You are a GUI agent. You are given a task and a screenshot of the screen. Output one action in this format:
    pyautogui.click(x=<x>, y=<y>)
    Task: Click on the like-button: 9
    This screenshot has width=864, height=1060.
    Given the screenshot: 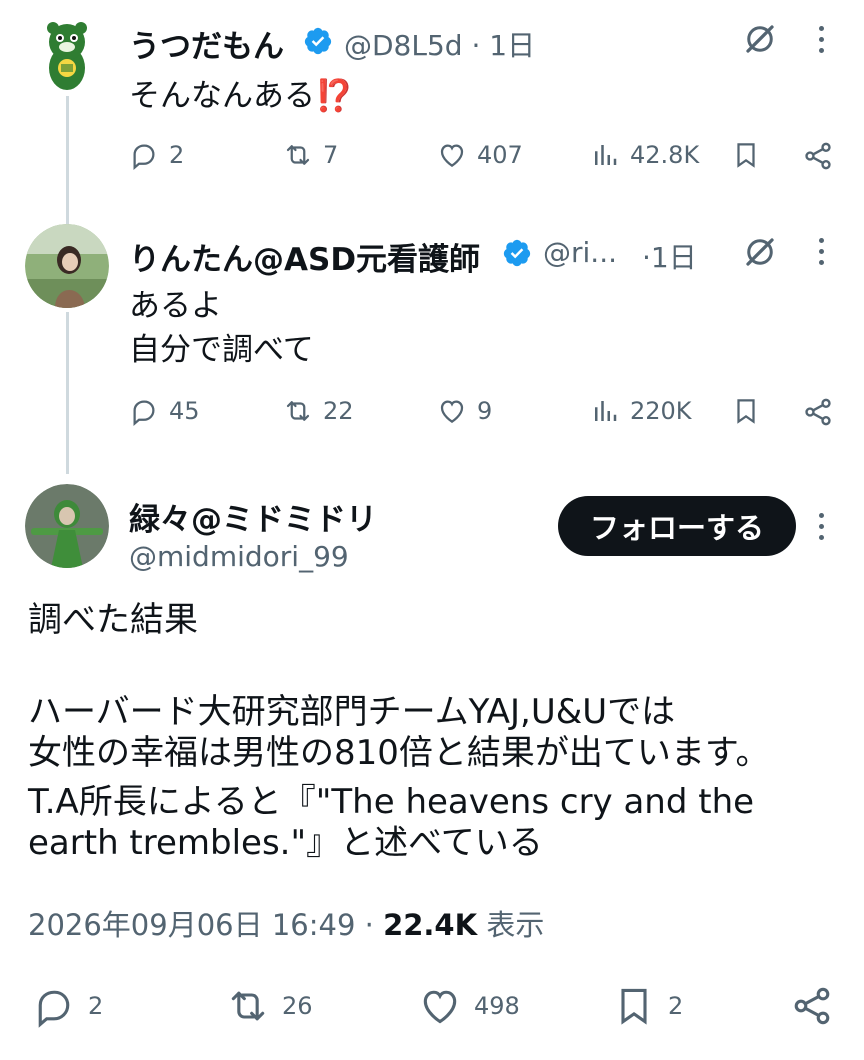 What is the action you would take?
    pyautogui.click(x=464, y=411)
    